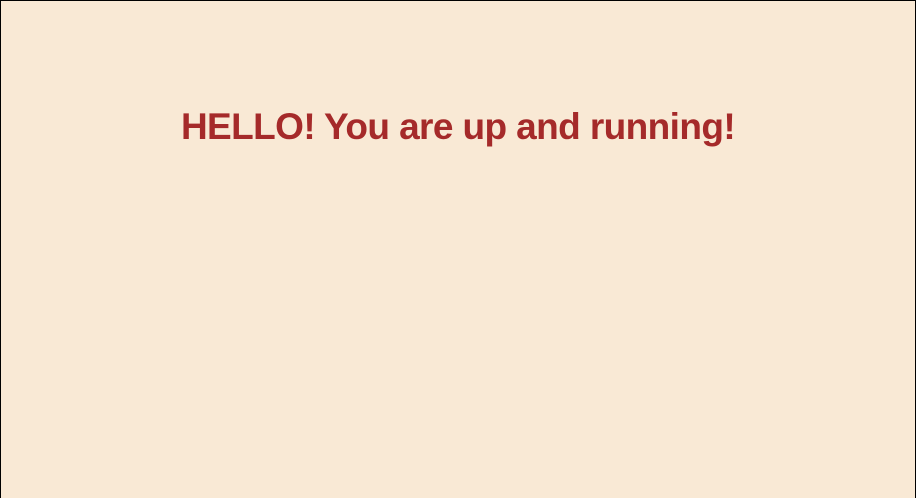  Describe the element at coordinates (458, 126) in the screenshot. I see `greeting-heading: HELLO! You are up and running!` at that location.